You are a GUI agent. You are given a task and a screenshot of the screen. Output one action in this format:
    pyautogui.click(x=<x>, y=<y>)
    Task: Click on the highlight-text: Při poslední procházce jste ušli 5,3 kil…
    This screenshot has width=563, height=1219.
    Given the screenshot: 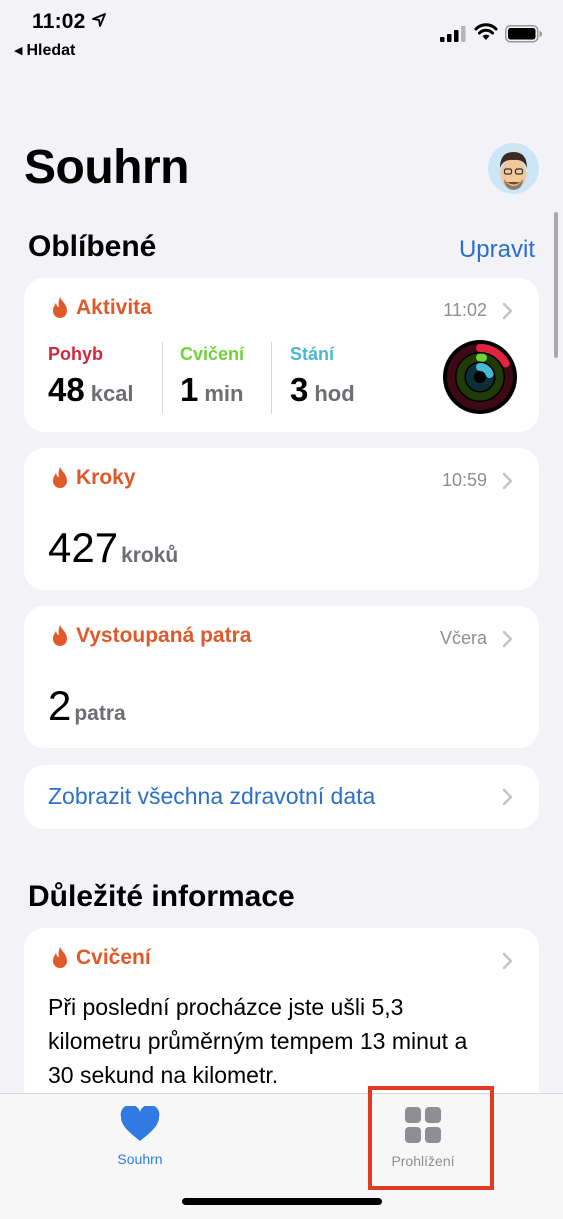 What is the action you would take?
    pyautogui.click(x=258, y=1041)
    